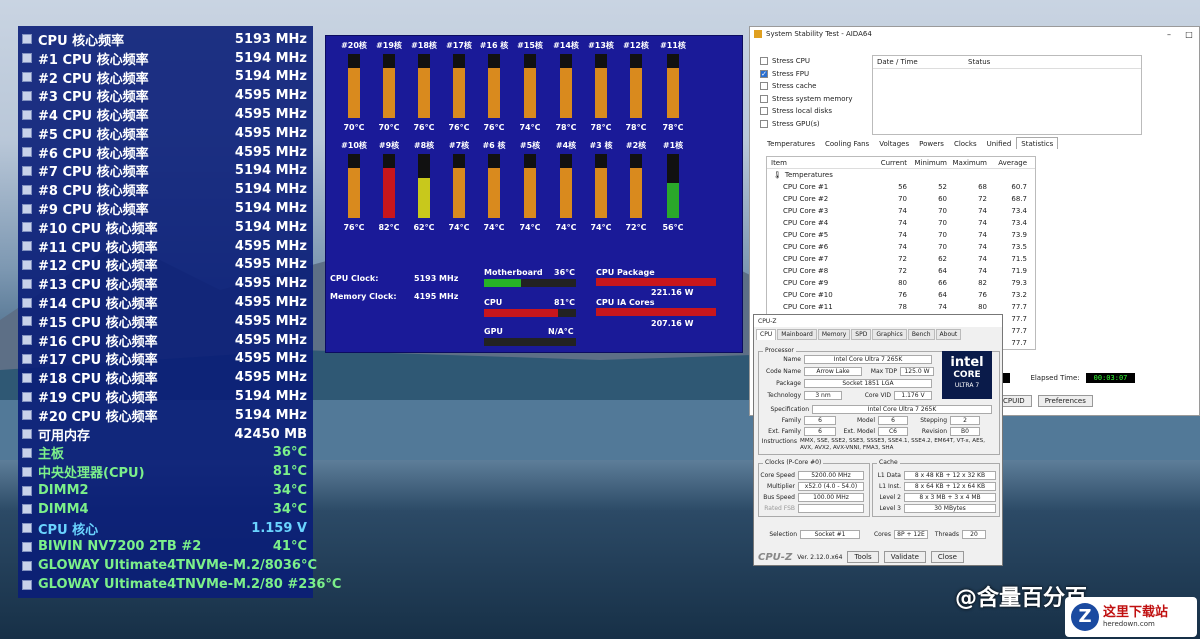 The width and height of the screenshot is (1200, 639). Describe the element at coordinates (890, 508) in the screenshot. I see `level3-label: Level 3` at that location.